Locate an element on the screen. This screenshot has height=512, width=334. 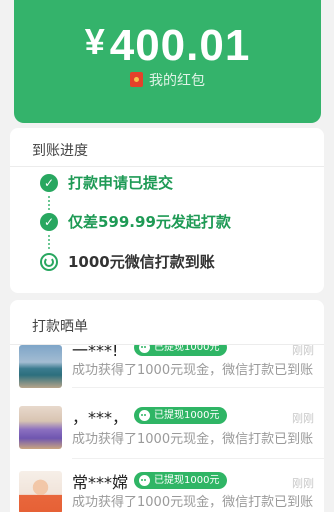
currency-symbol: ¥ is located at coordinates (95, 41).